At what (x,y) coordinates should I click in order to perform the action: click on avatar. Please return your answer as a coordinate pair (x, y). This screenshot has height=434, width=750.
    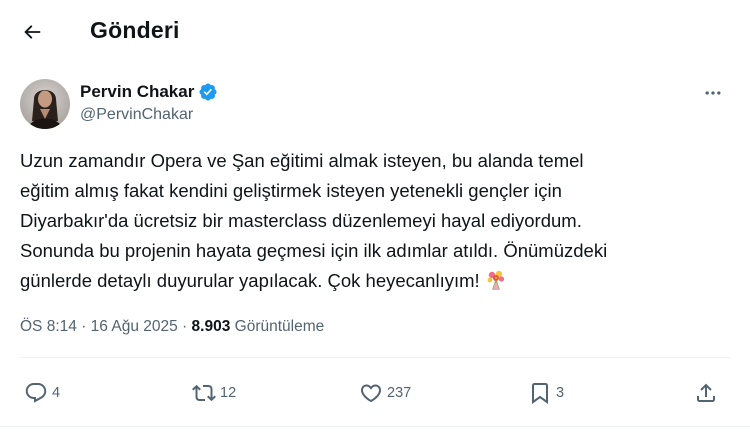
    Looking at the image, I should click on (45, 104).